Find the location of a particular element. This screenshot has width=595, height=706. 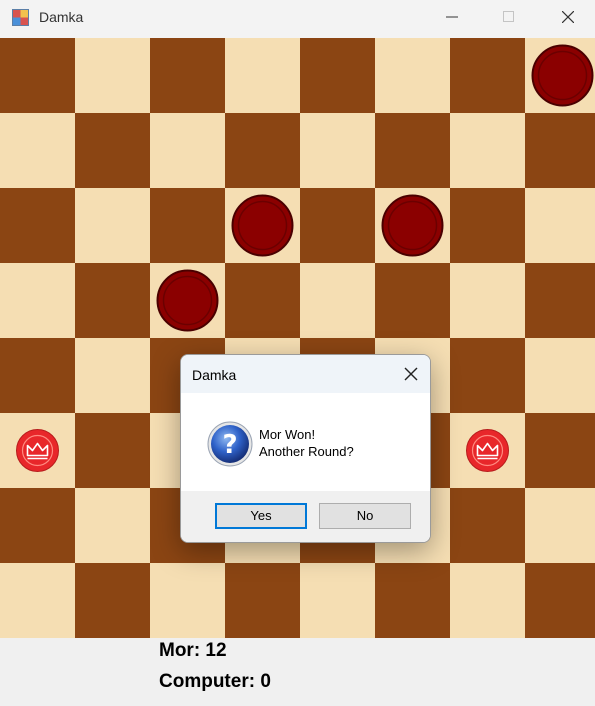

maximize-icon is located at coordinates (508, 16).